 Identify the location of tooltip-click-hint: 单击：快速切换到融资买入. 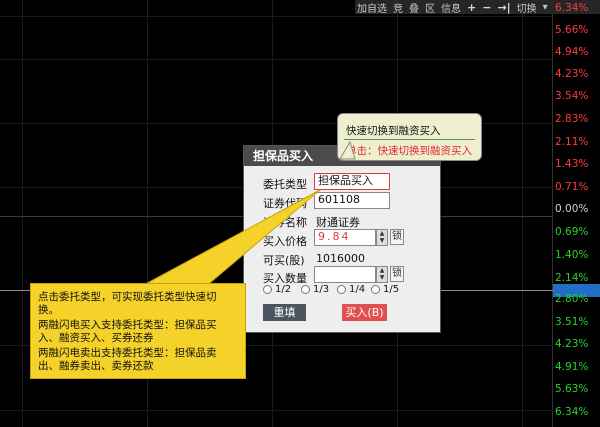
(409, 151).